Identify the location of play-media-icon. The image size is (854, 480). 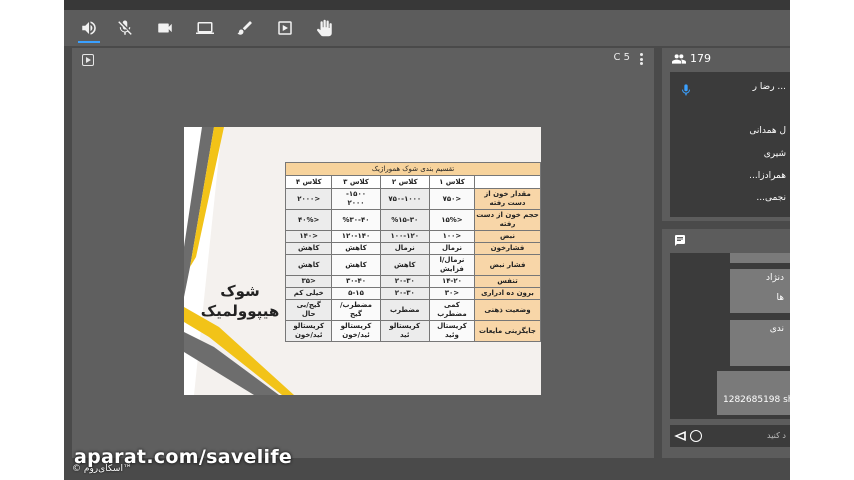
(285, 28).